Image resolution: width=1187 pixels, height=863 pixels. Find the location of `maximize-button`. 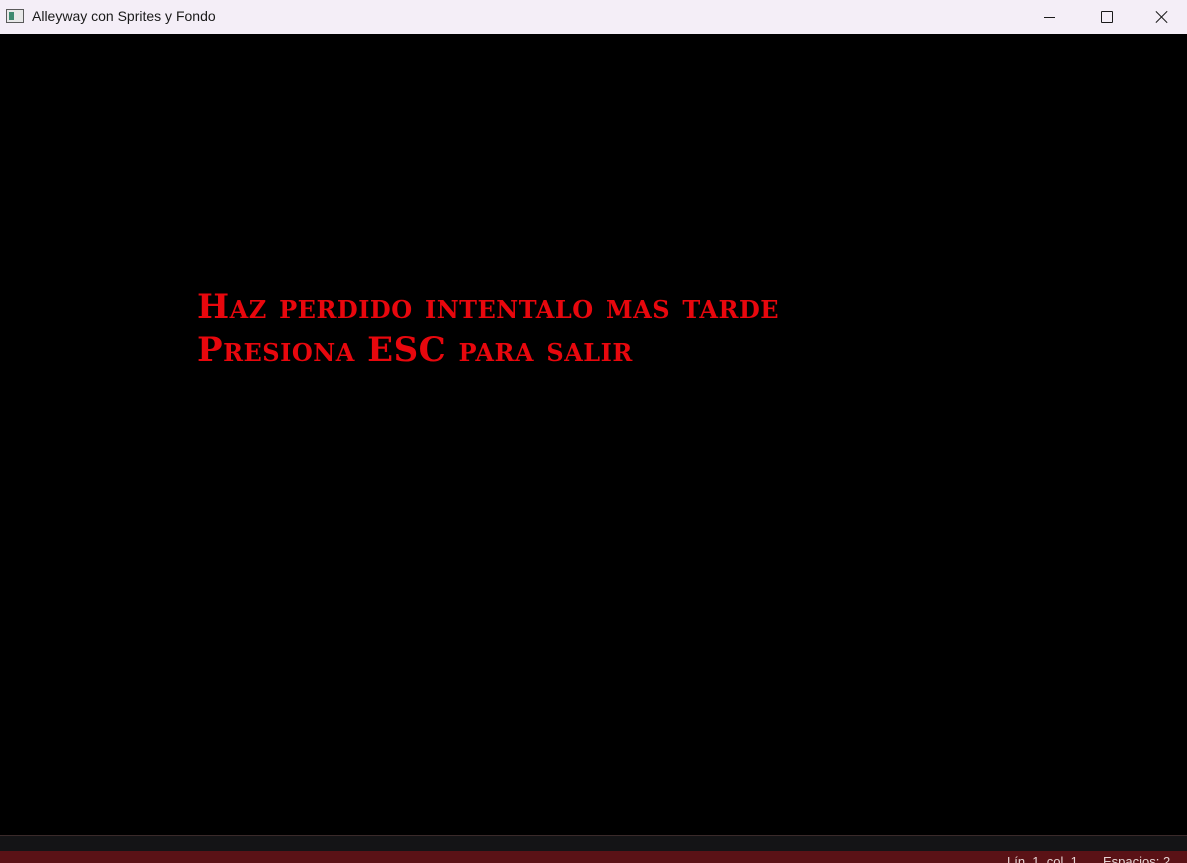

maximize-button is located at coordinates (1107, 17).